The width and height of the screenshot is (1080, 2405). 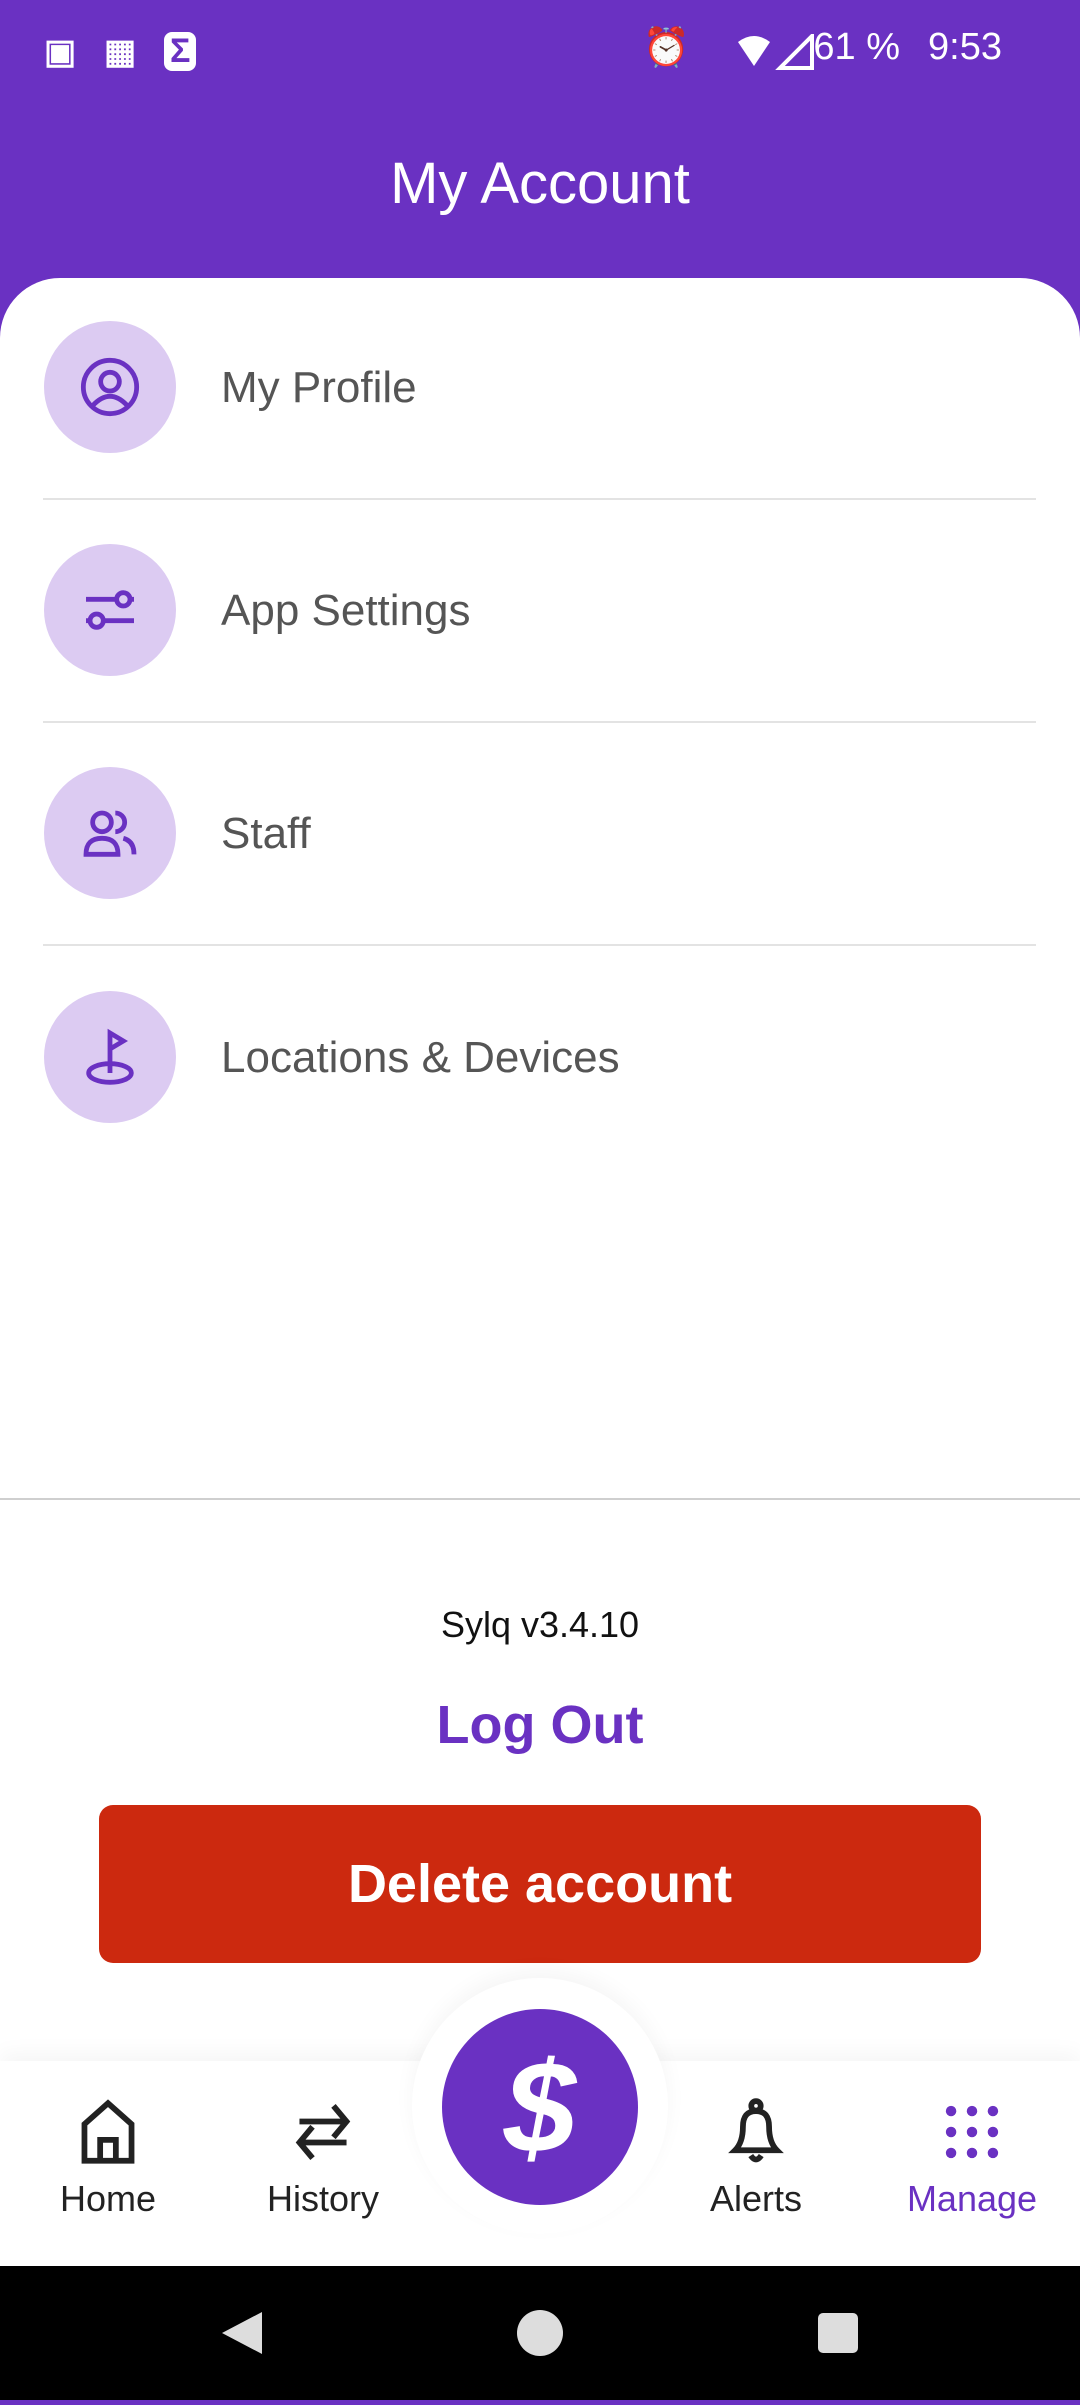 I want to click on menu-item-locations-devices: Locations & Devices, so click(x=540, y=1057).